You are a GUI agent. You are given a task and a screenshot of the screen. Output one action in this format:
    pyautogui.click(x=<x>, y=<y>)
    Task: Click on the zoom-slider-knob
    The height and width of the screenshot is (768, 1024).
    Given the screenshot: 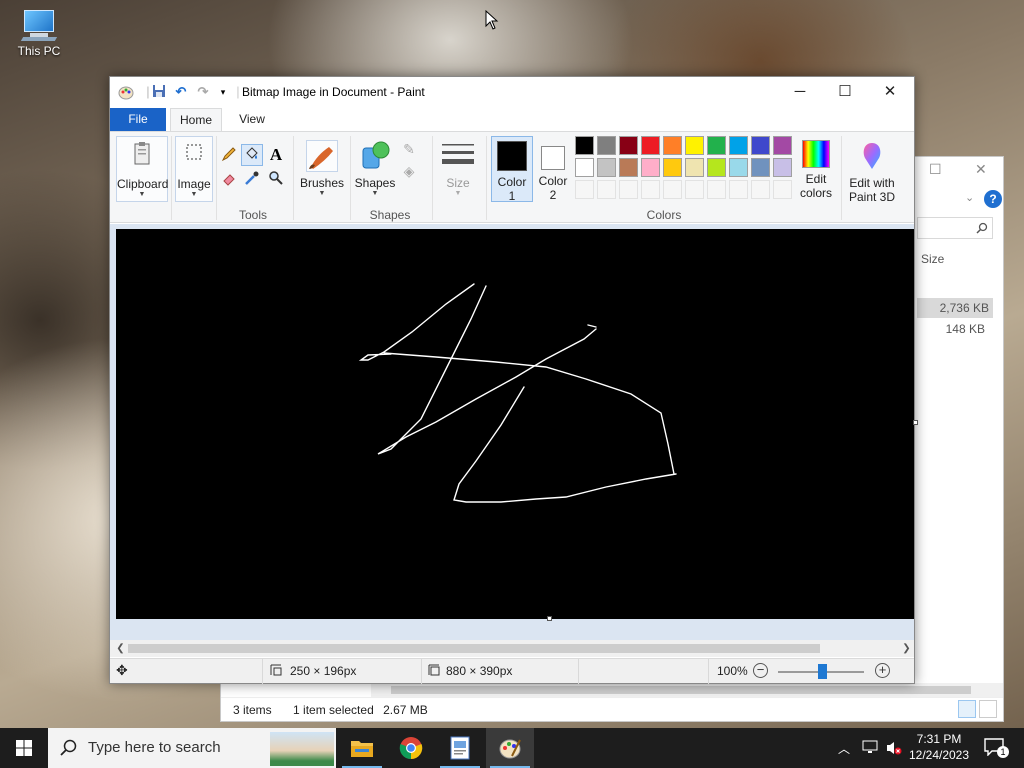 What is the action you would take?
    pyautogui.click(x=822, y=671)
    